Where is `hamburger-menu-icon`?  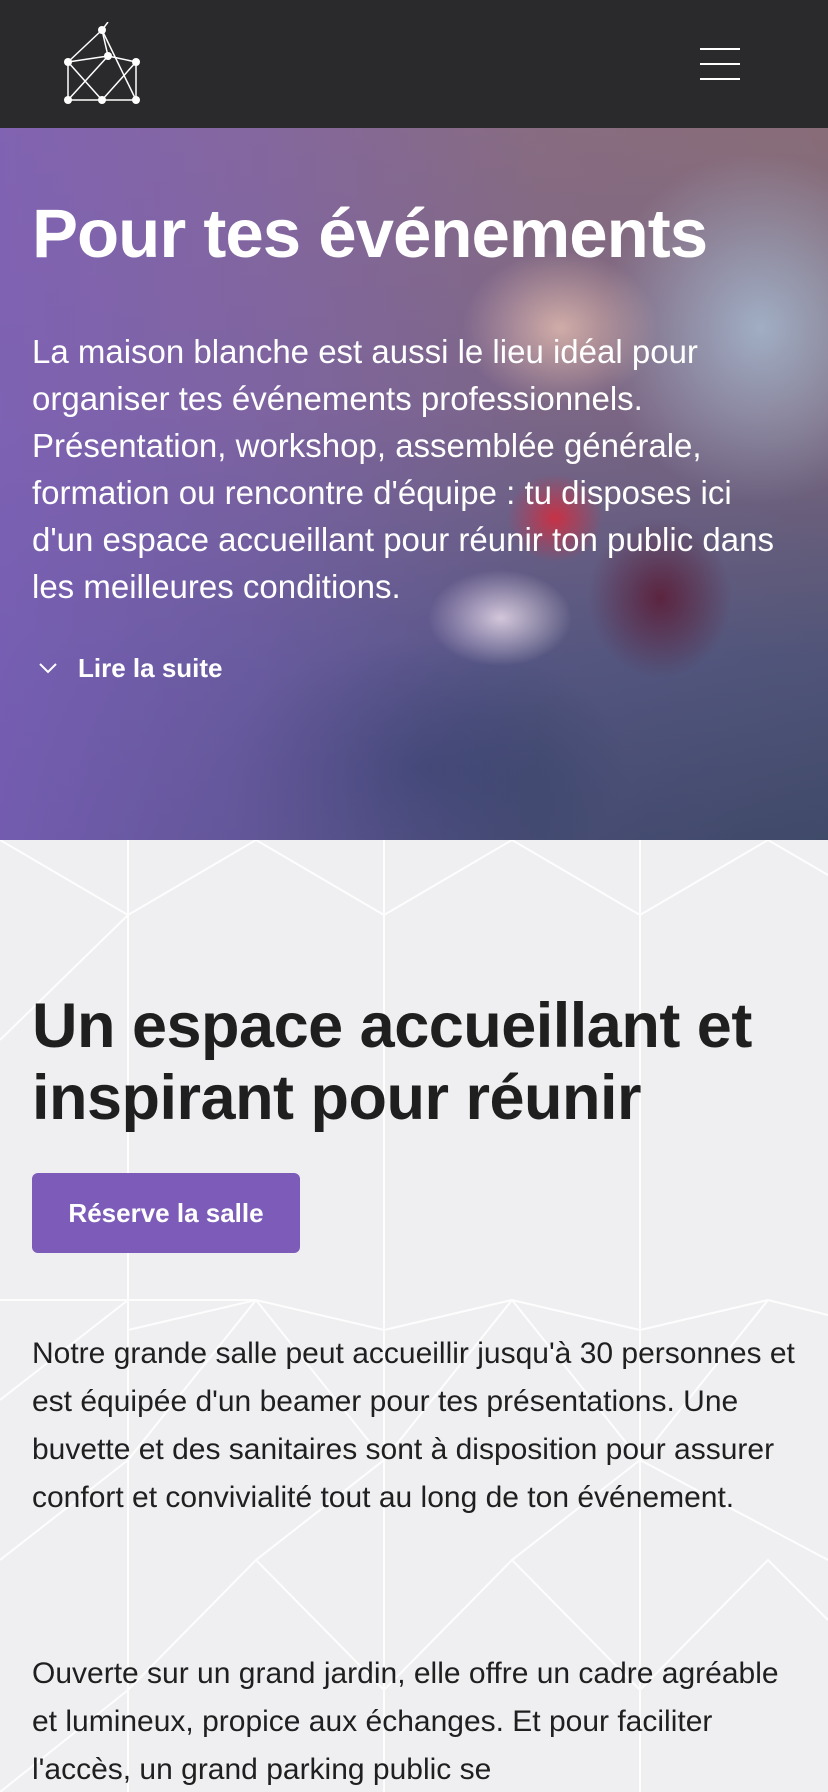
hamburger-menu-icon is located at coordinates (721, 64).